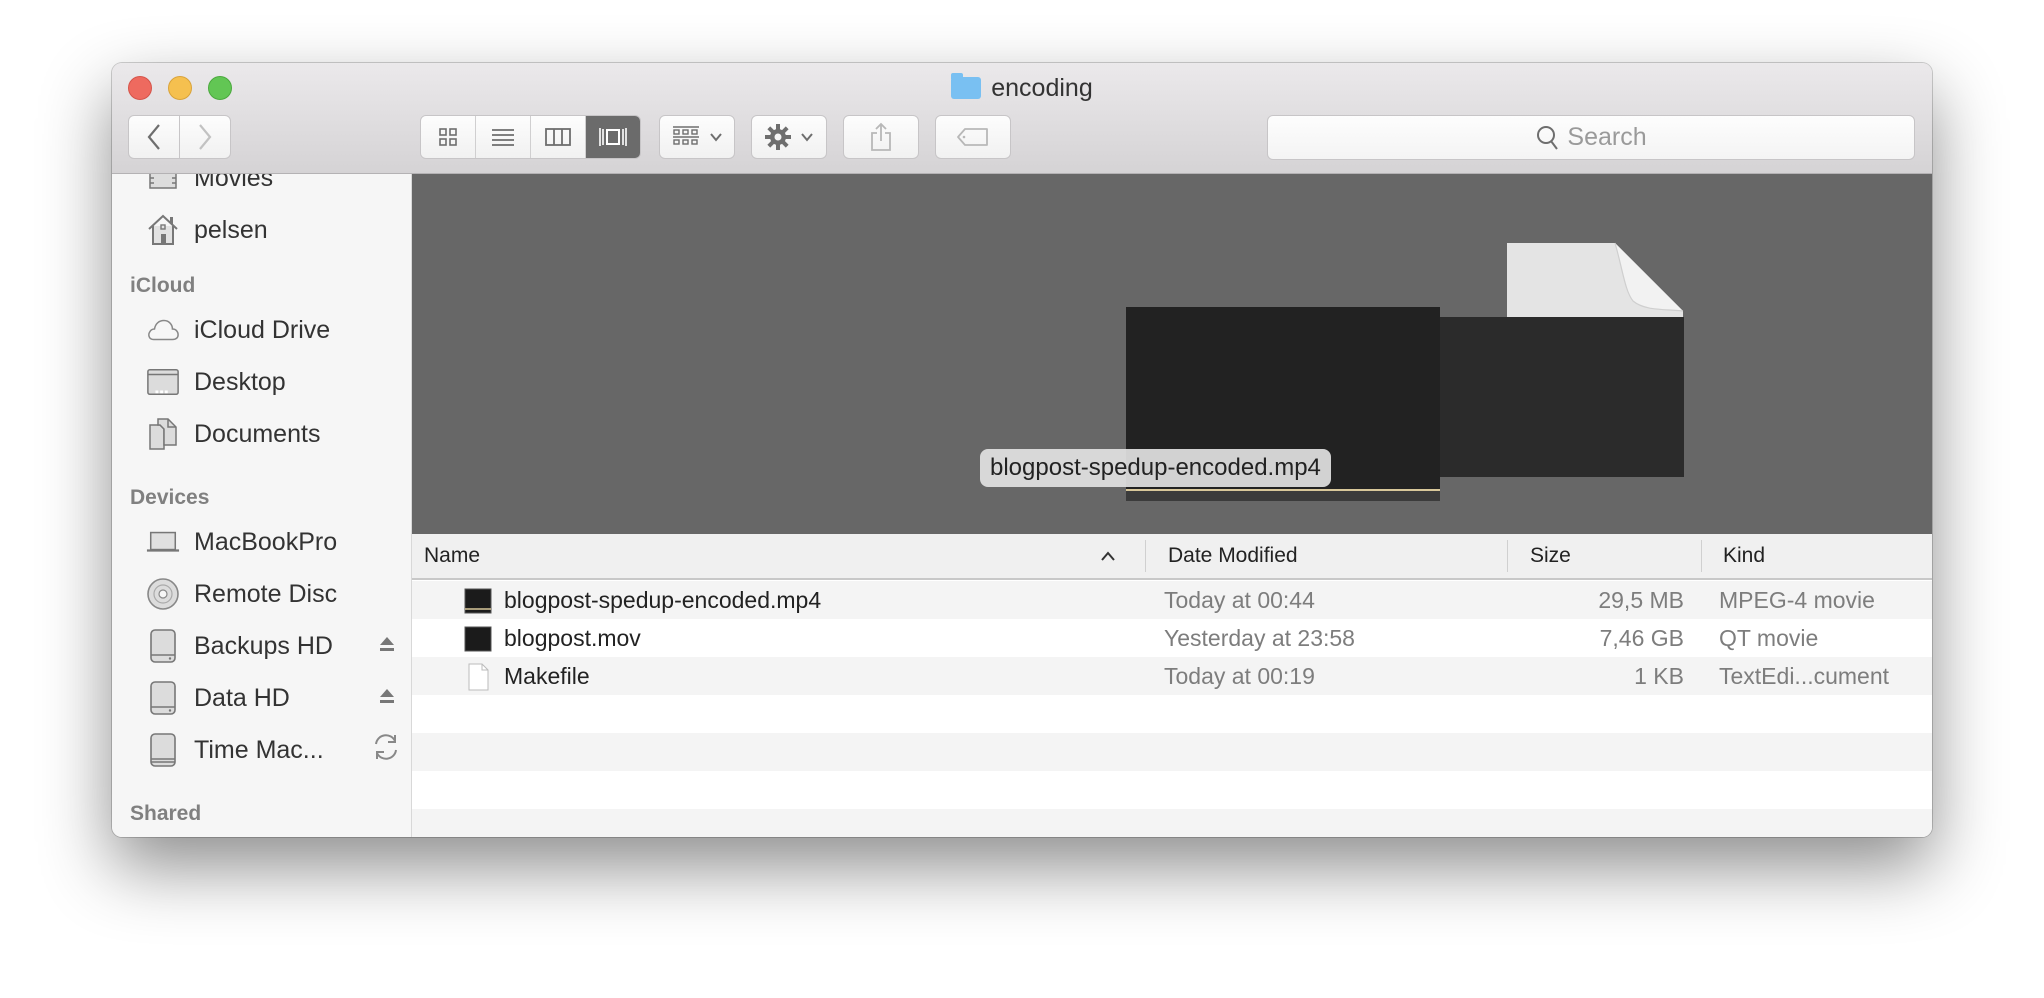 The width and height of the screenshot is (2044, 998). I want to click on sidebar-item-backups-hd: Backups HD, so click(276, 646).